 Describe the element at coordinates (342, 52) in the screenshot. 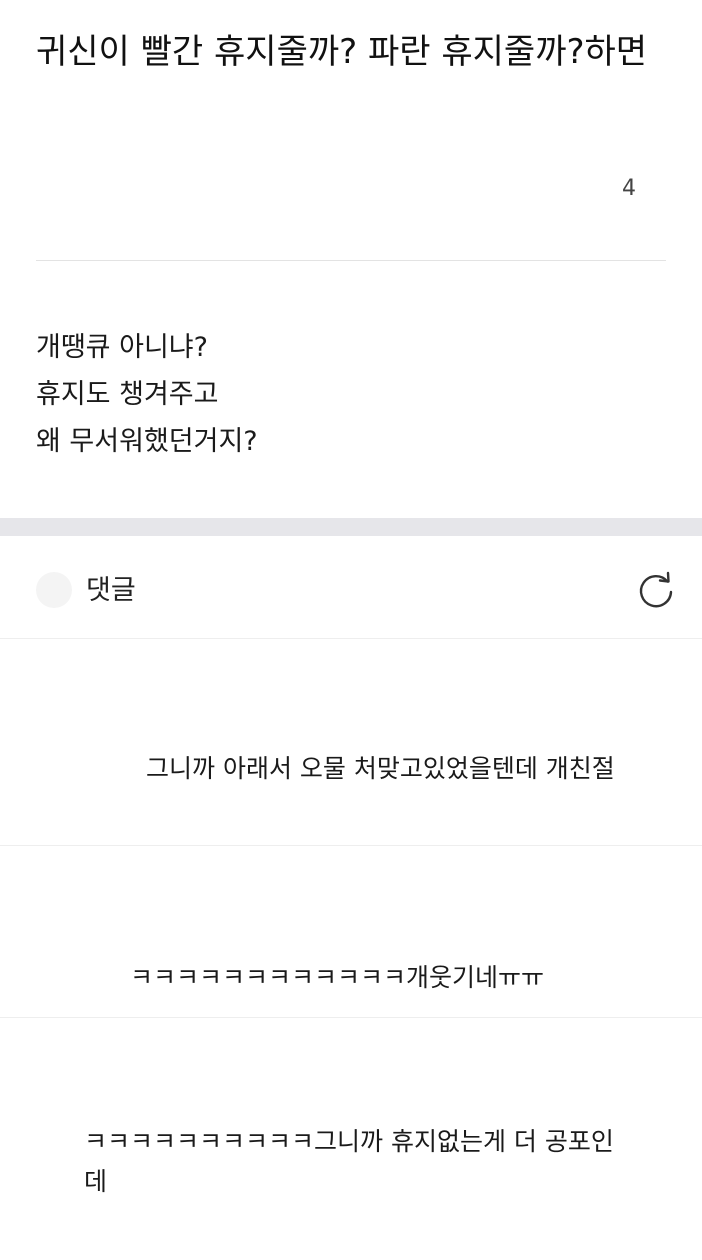

I see `post-title: 귀신이 빨간 휴지줄까? 파란 휴지줄까?하면` at that location.